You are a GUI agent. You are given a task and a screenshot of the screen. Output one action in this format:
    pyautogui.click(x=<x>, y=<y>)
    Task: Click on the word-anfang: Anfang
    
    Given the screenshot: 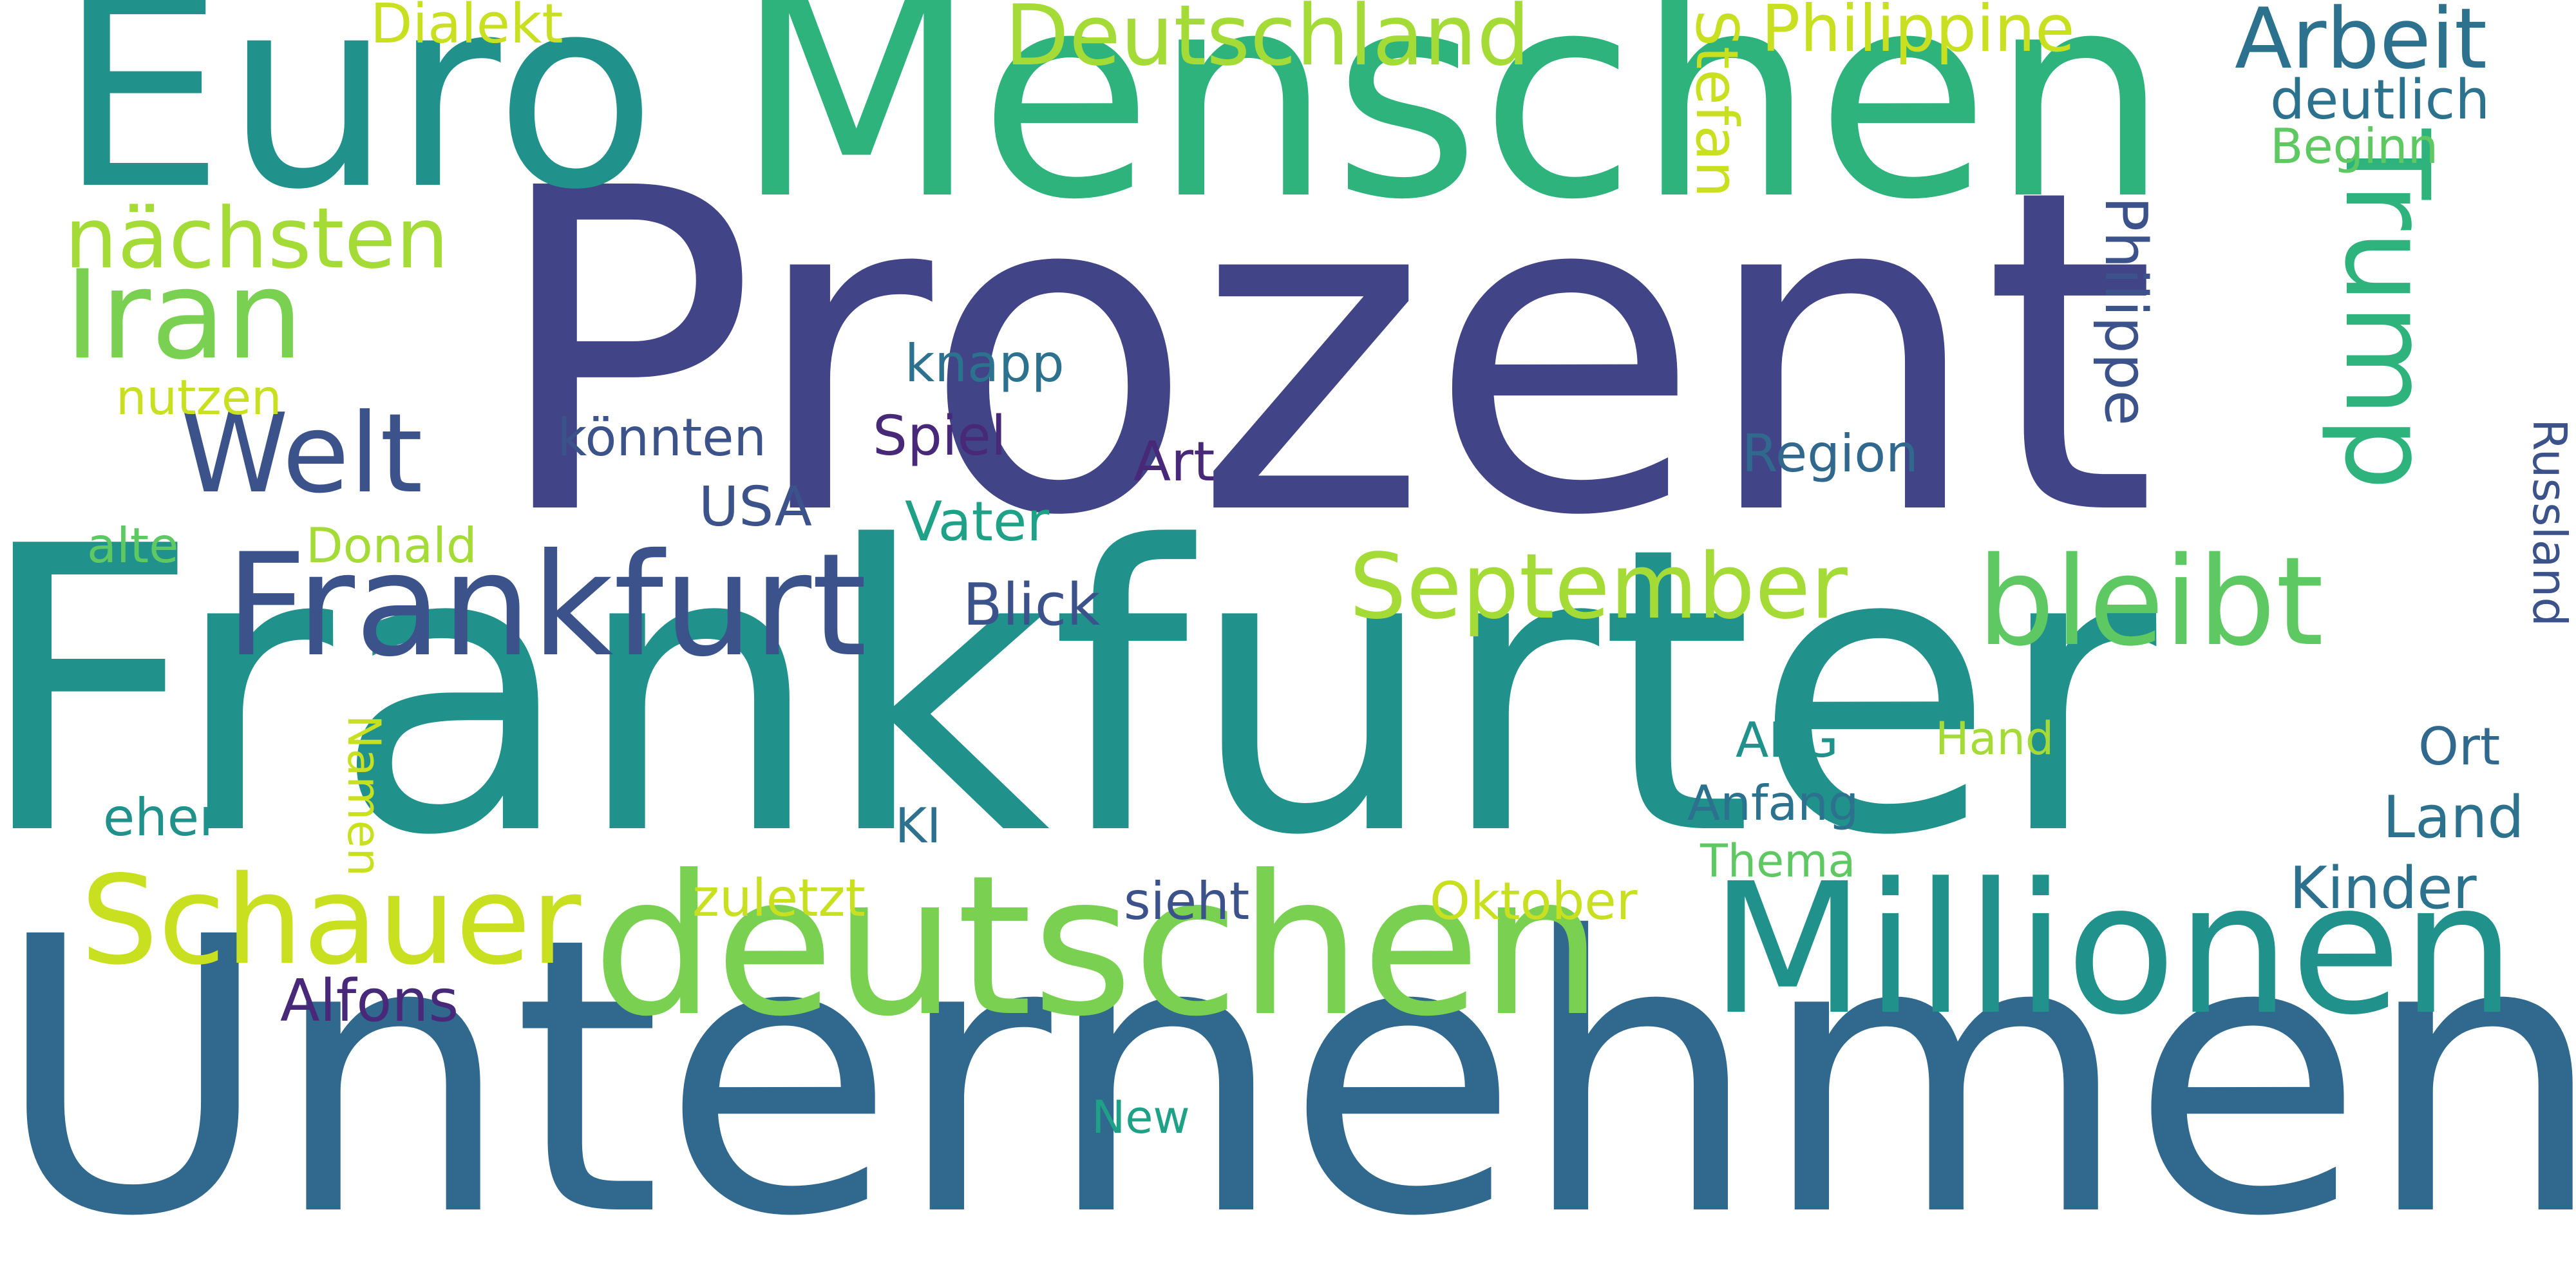 What is the action you would take?
    pyautogui.click(x=1773, y=803)
    